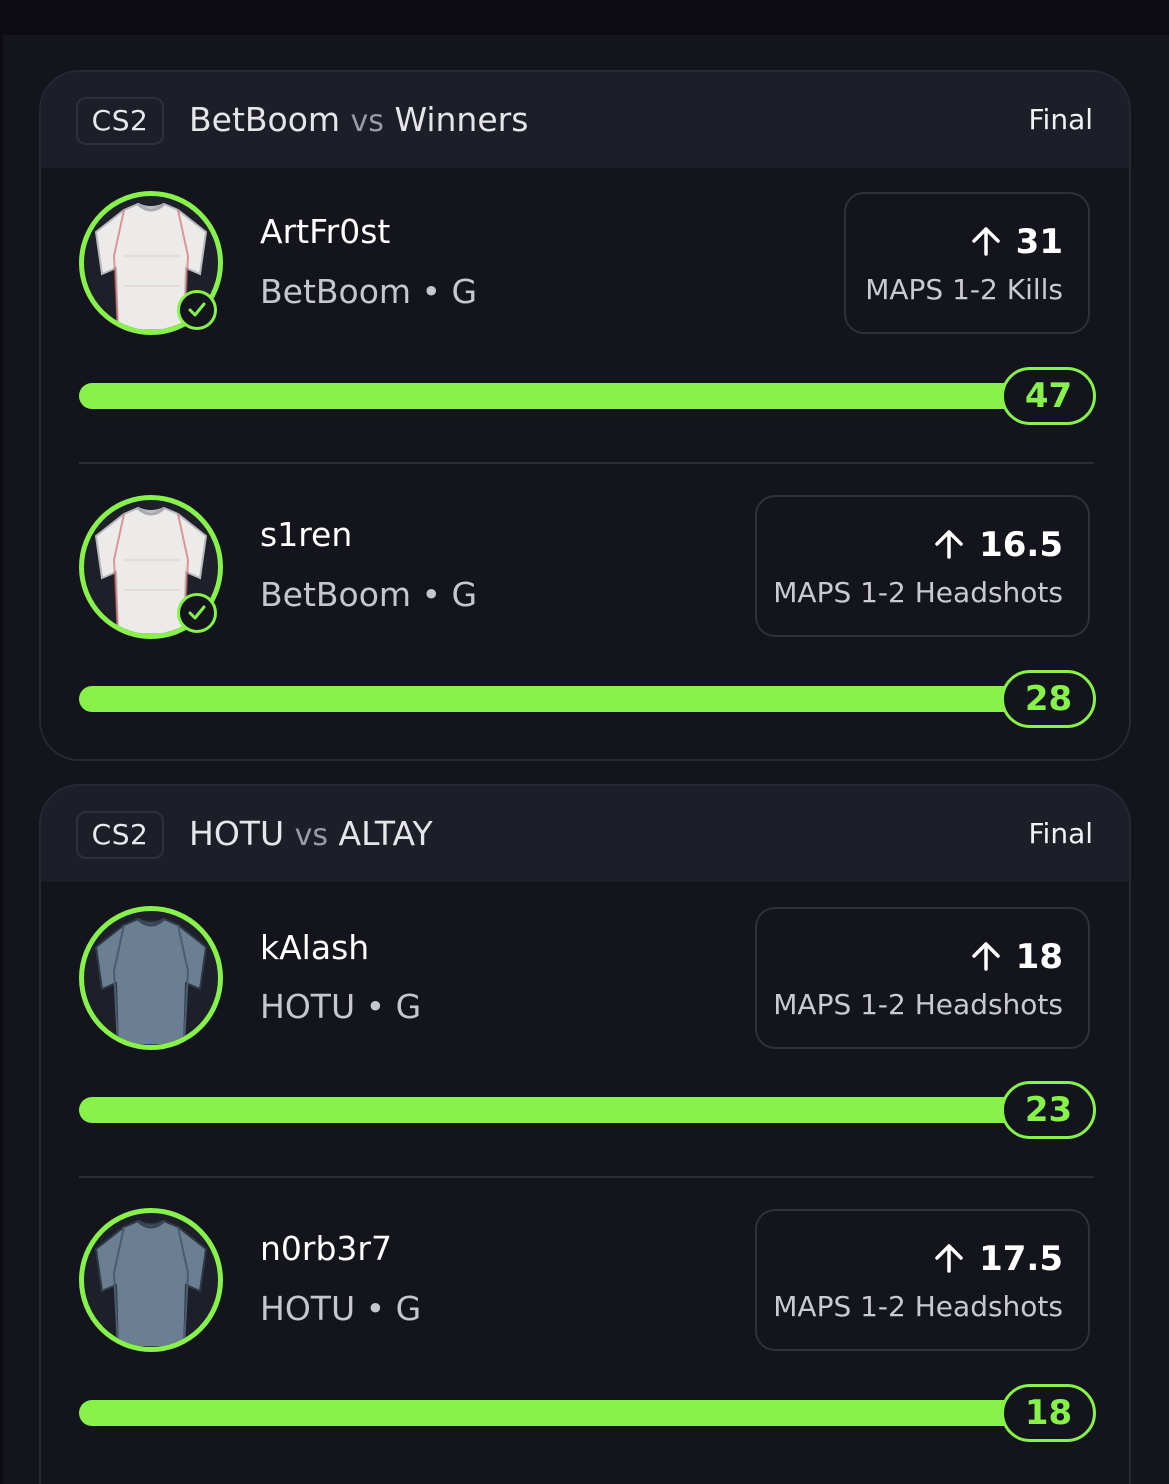 The image size is (1169, 1484). Describe the element at coordinates (922, 1280) in the screenshot. I see `stat-box: 17.5 MAPS 1-2 Headshots` at that location.